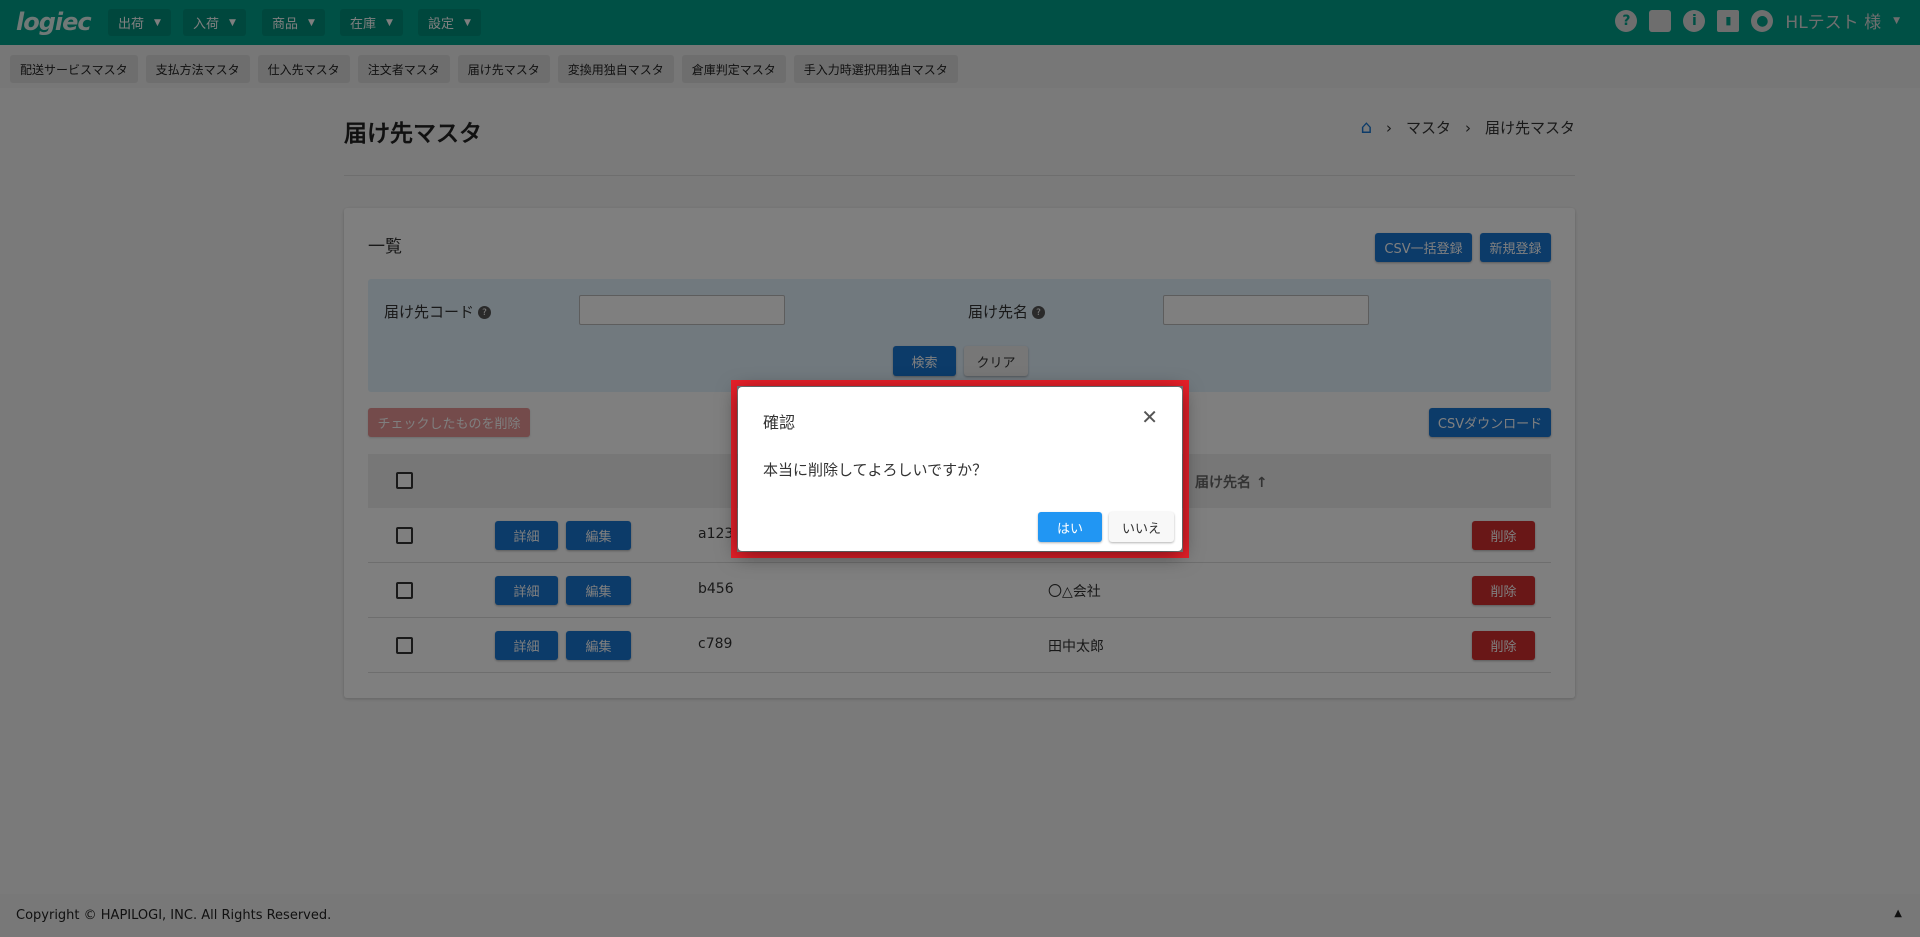  I want to click on dialog-message: 本当に削除してよろしいですか？, so click(875, 470).